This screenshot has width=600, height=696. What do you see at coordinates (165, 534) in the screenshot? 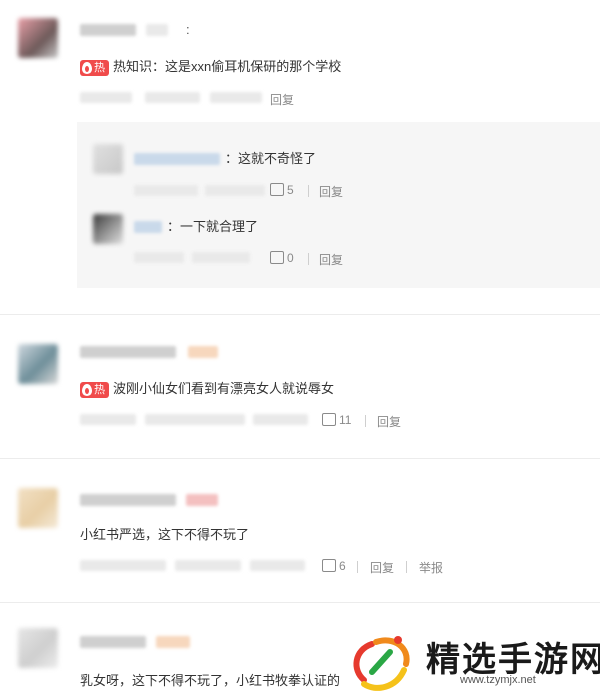
I see `comment-body: 小红书严选，这下不得不玩了` at bounding box center [165, 534].